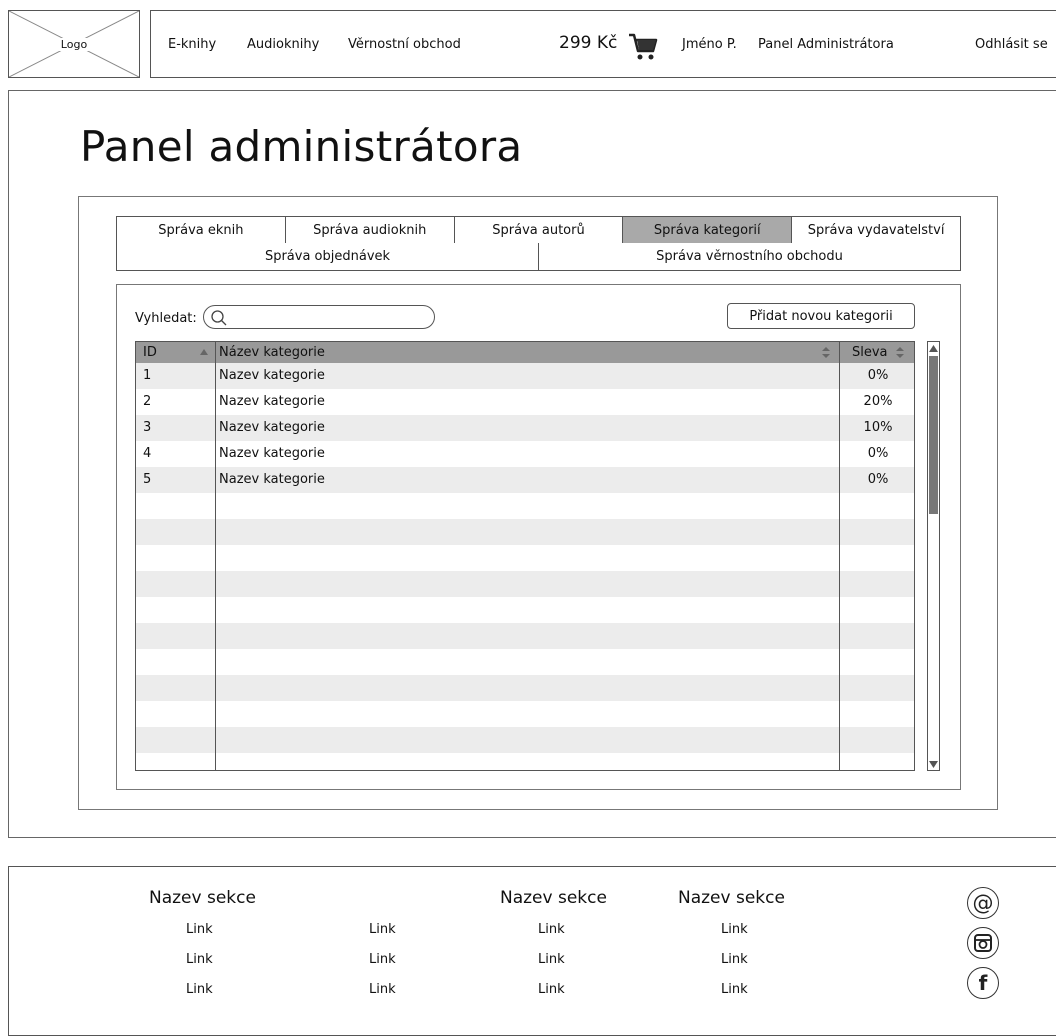  I want to click on tab-ebooks: Správa eknih, so click(201, 230).